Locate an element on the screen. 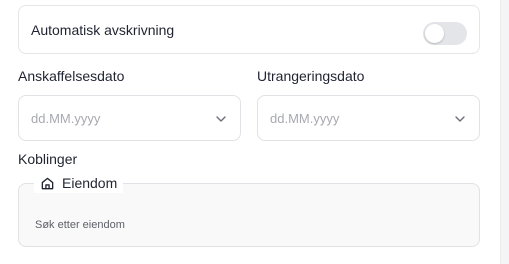 This screenshot has width=509, height=264. disposal-date-picker: dd.MM.yyyy is located at coordinates (368, 118).